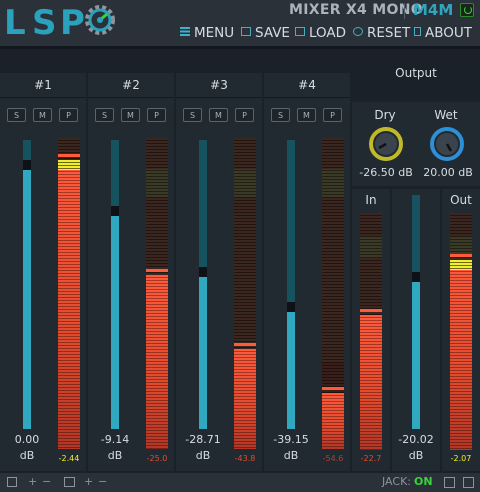  I want to click on window-icon, so click(12, 482).